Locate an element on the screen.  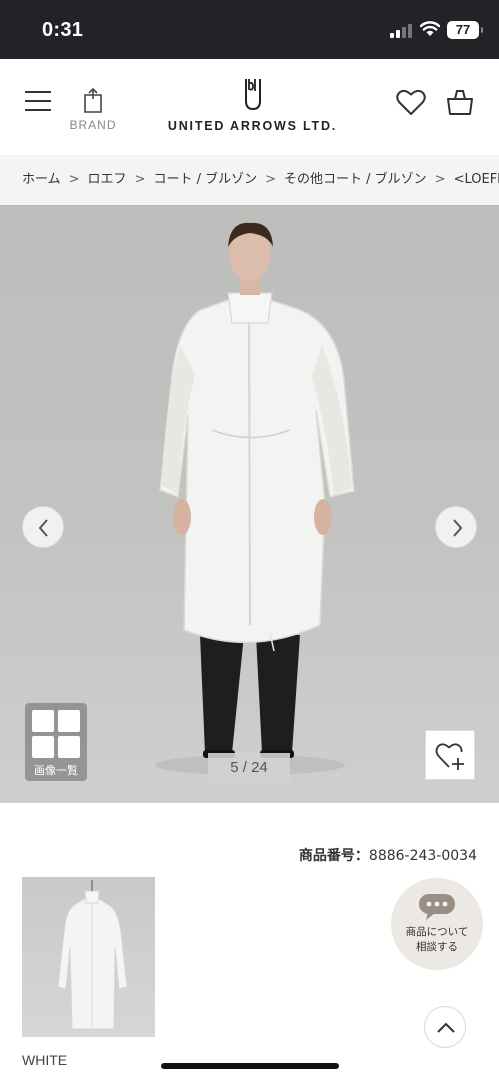
breadcrumb-item-product: <LOEFF> is located at coordinates (476, 179).